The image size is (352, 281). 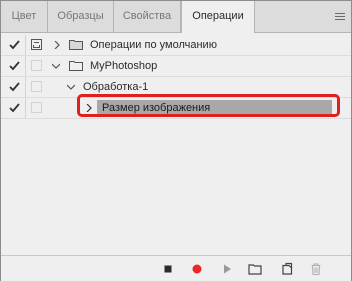 I want to click on actions-toolbar, so click(x=176, y=268).